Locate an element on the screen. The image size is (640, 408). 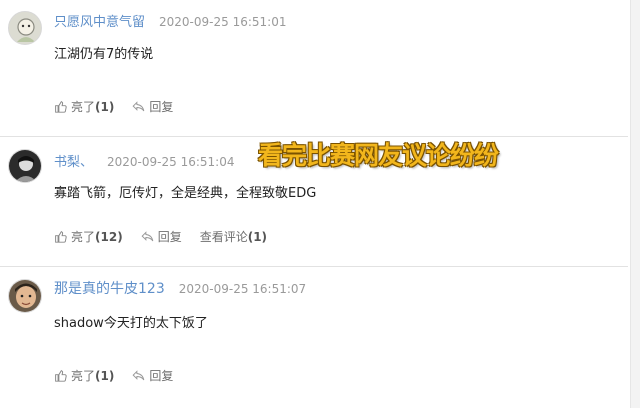
timestamp: 2020-09-25 16:51:01 is located at coordinates (223, 22).